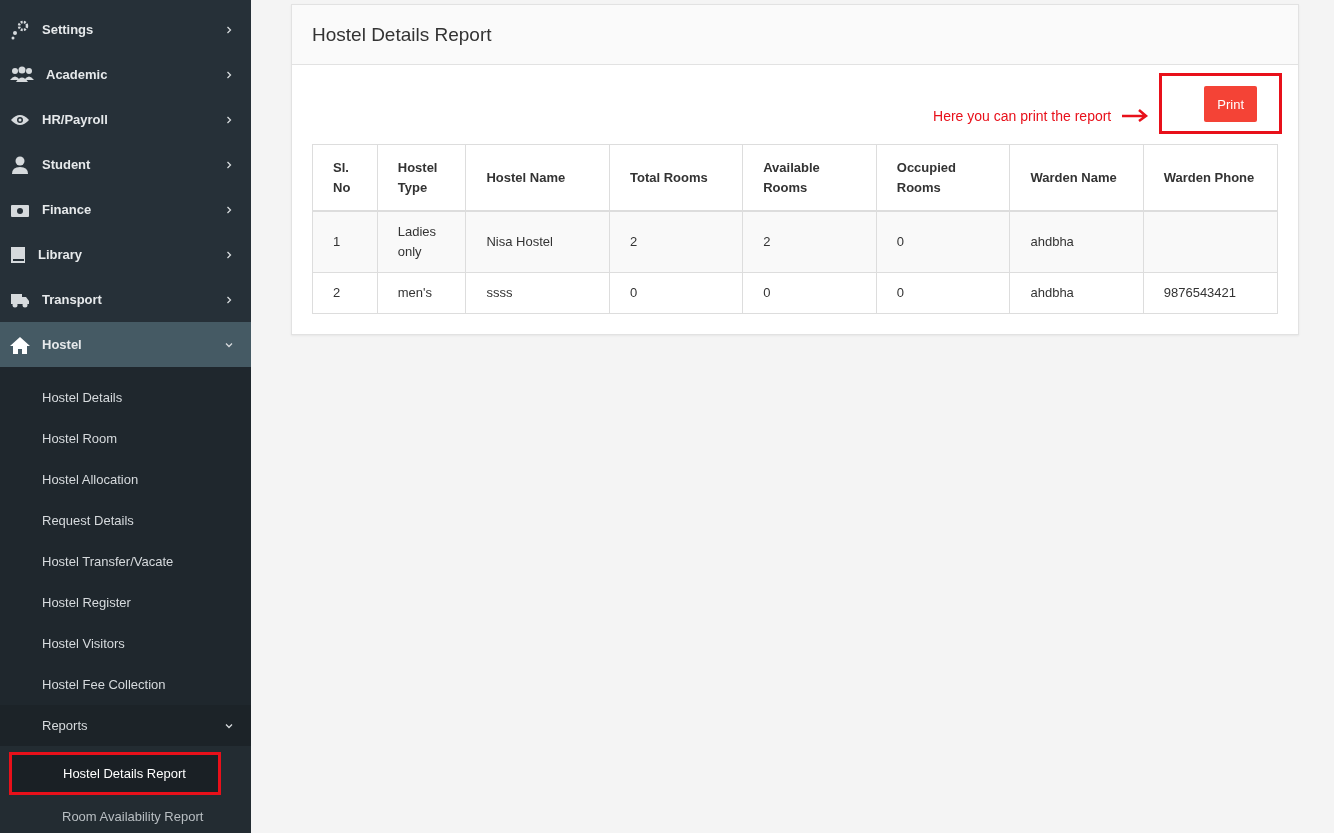  What do you see at coordinates (125, 814) in the screenshot?
I see `submenu-item: Room Availability Report` at bounding box center [125, 814].